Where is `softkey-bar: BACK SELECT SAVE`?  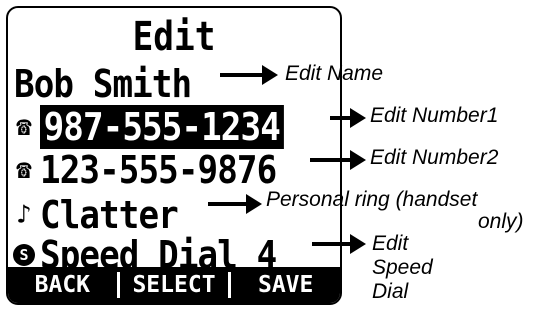
softkey-bar: BACK SELECT SAVE is located at coordinates (174, 285).